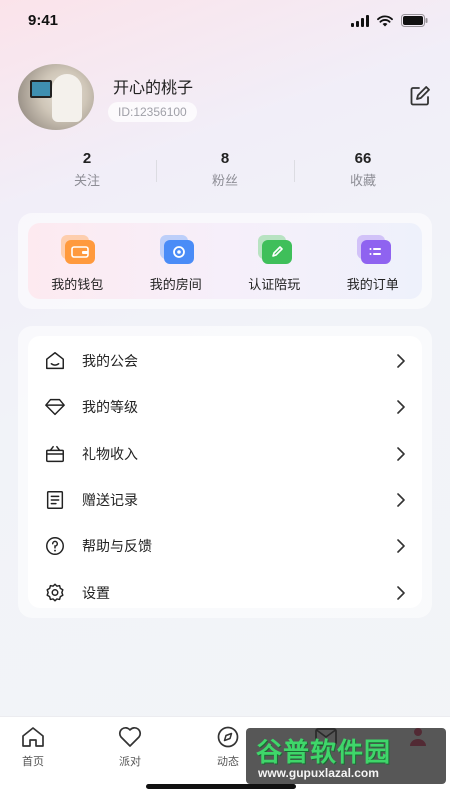  I want to click on quick-action-orders: 我的订单, so click(373, 261).